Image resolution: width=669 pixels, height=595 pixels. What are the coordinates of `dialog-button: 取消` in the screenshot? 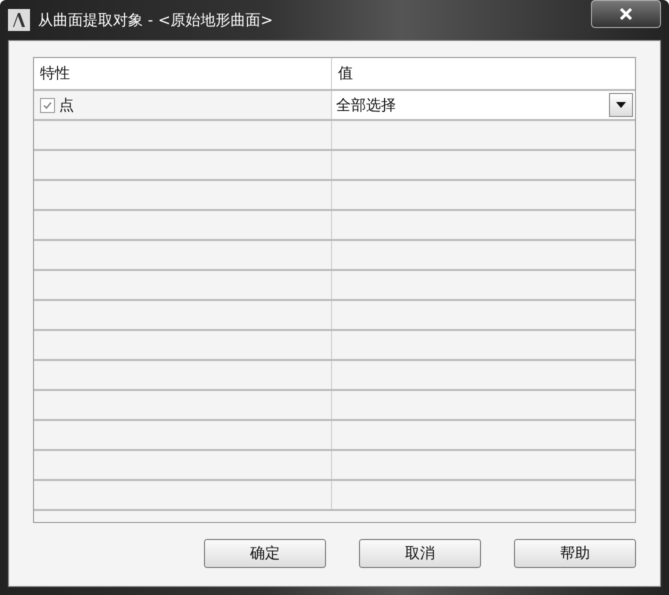 It's located at (420, 553).